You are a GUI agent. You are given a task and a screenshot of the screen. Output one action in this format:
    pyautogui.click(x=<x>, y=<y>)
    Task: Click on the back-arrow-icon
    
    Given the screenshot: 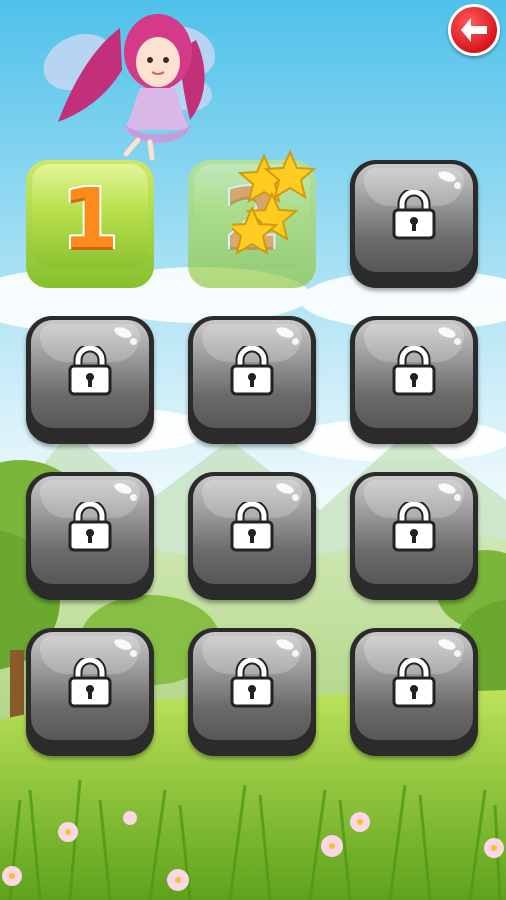 What is the action you would take?
    pyautogui.click(x=474, y=30)
    